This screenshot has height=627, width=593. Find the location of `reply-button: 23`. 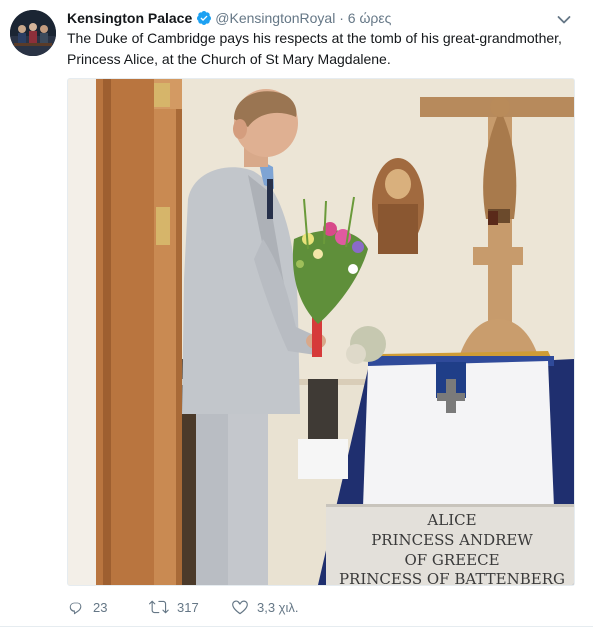

reply-button: 23 is located at coordinates (87, 607).